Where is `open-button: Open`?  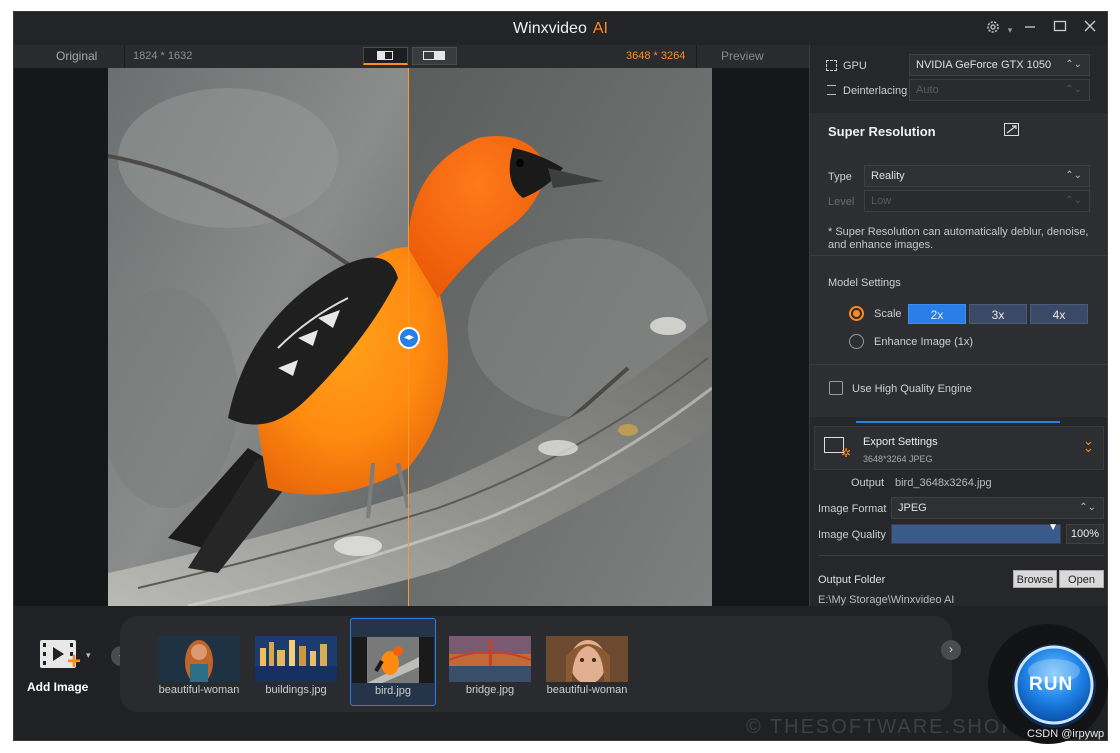 open-button: Open is located at coordinates (1081, 579).